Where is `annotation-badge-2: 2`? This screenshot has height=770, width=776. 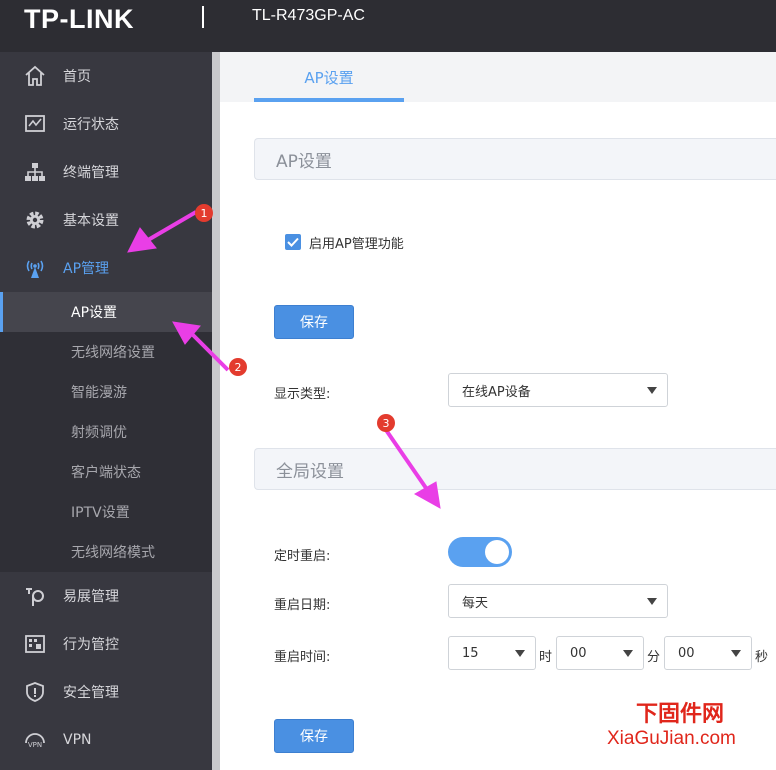 annotation-badge-2: 2 is located at coordinates (238, 367).